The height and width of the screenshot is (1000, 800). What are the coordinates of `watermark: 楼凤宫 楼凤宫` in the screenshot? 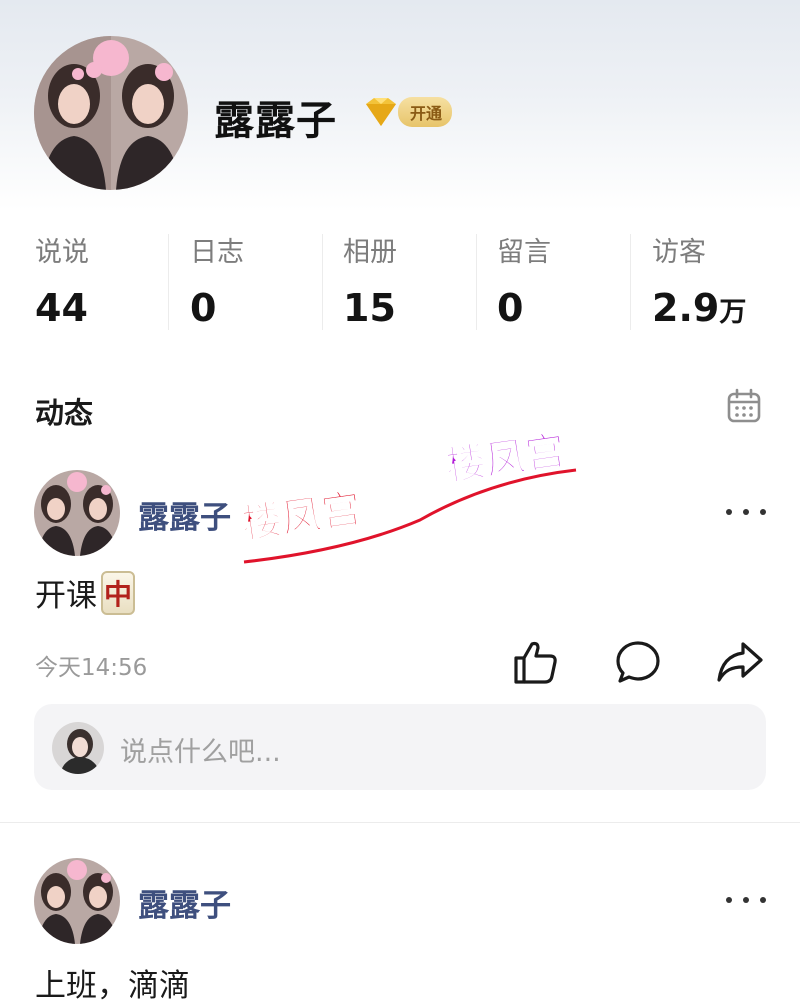 It's located at (407, 495).